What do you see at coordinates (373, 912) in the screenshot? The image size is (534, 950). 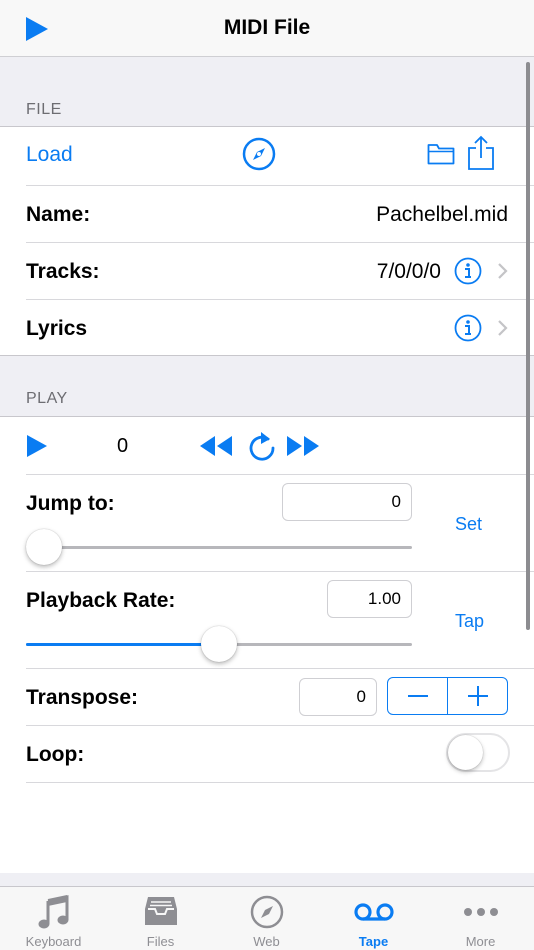 I see `tape-icon` at bounding box center [373, 912].